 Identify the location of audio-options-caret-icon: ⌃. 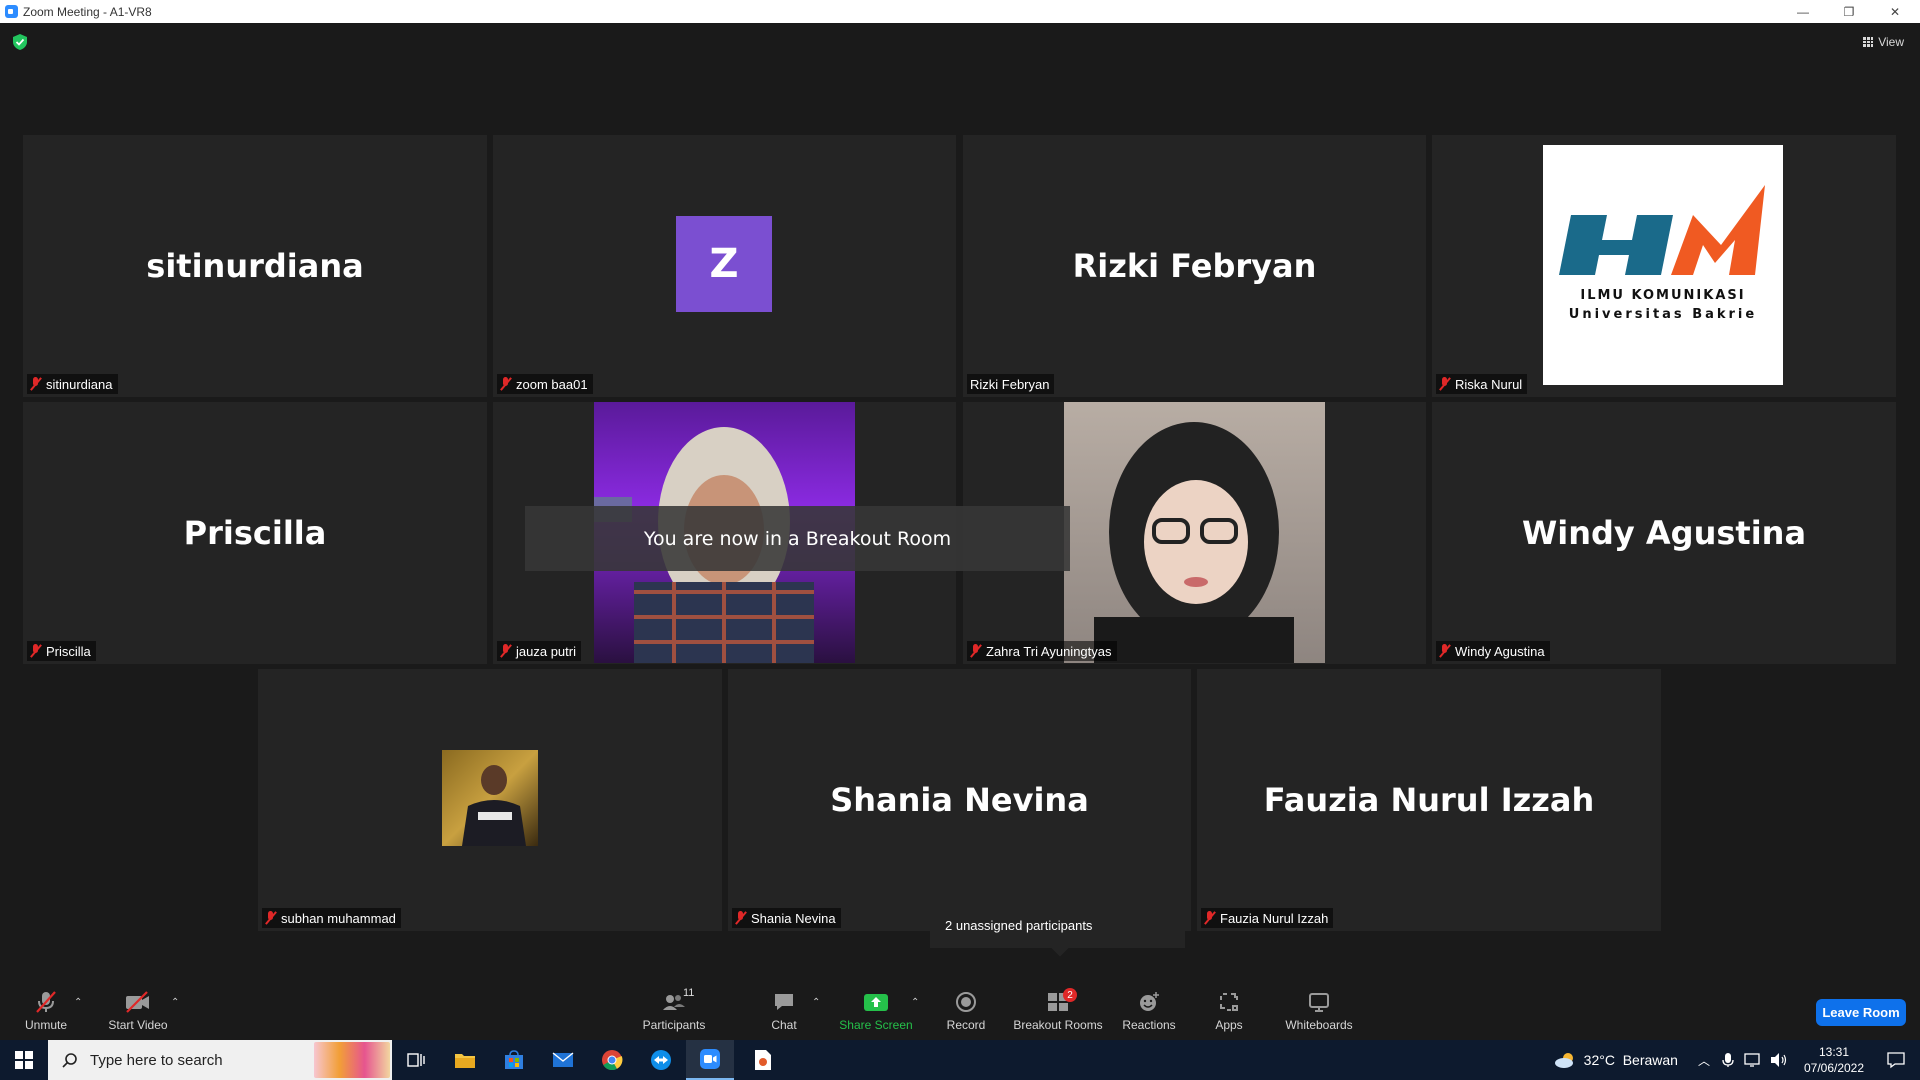
(78, 1002).